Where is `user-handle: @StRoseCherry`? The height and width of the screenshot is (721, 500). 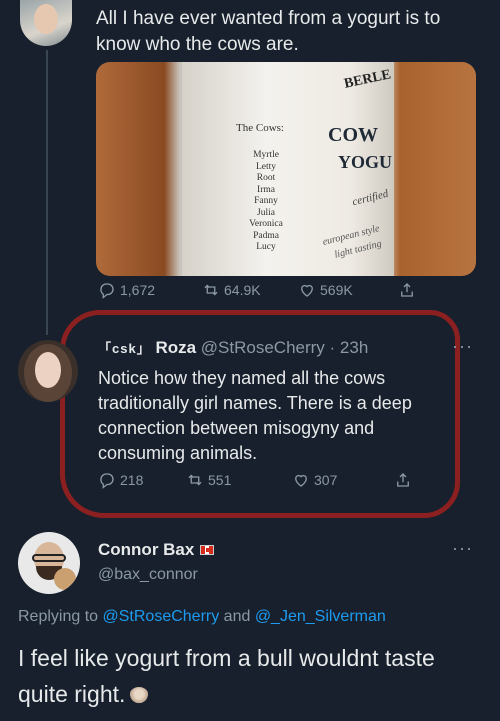
user-handle: @StRoseCherry is located at coordinates (263, 347).